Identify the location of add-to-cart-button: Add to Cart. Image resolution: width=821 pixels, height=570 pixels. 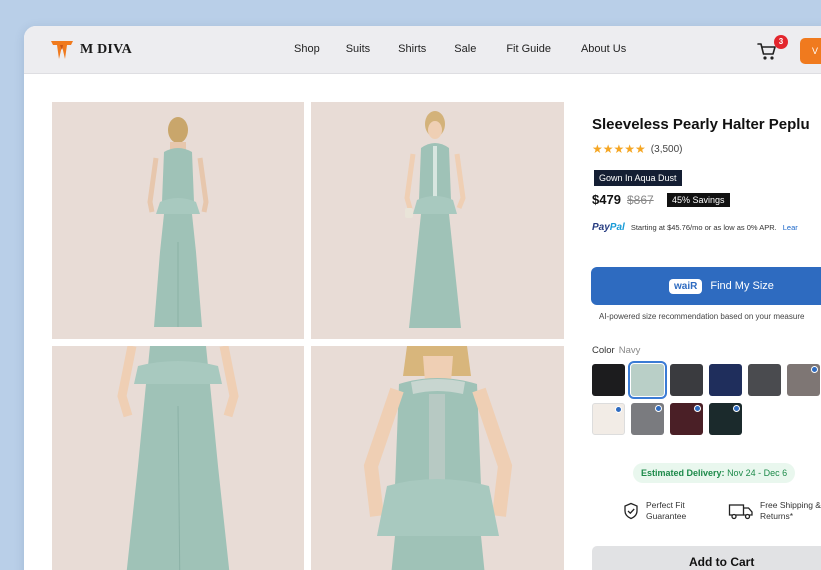
(706, 558).